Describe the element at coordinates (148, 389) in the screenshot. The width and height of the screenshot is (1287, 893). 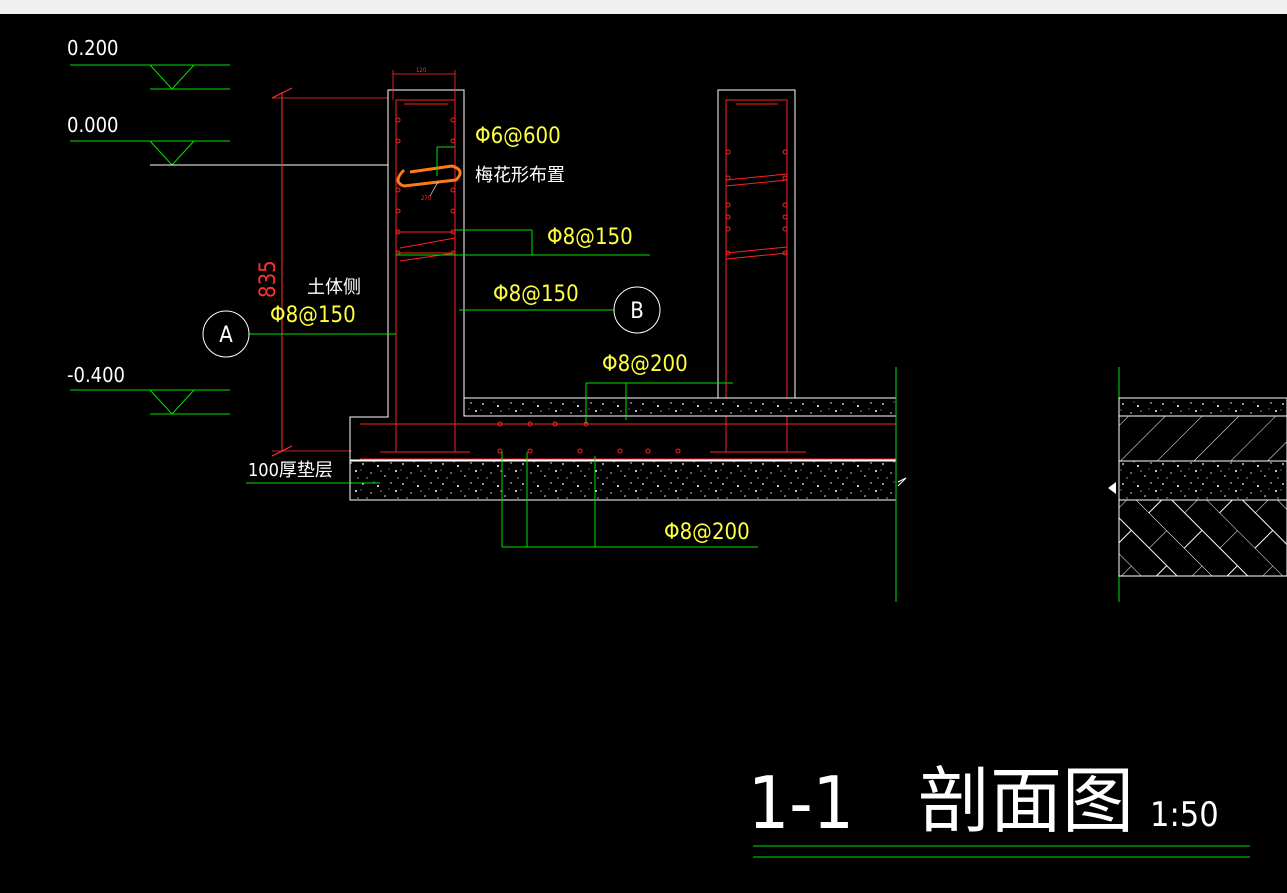
I see `elevation-marker-bottom: -0.400` at that location.